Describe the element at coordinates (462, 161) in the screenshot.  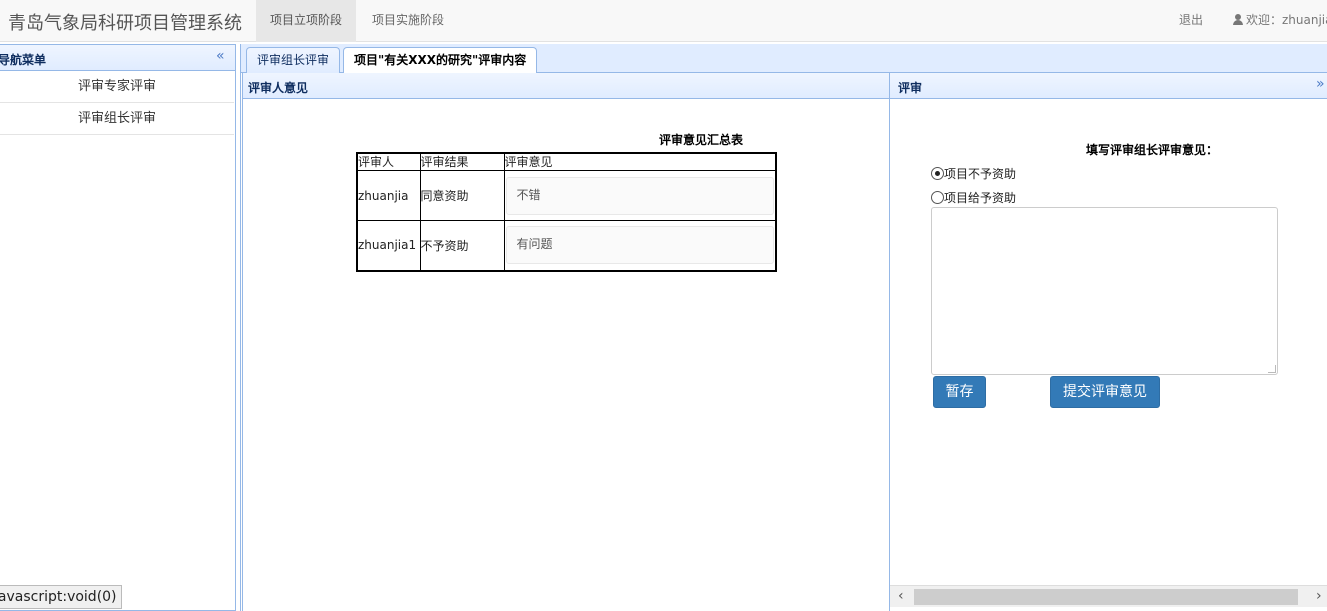
I see `col-result: 评审结果` at that location.